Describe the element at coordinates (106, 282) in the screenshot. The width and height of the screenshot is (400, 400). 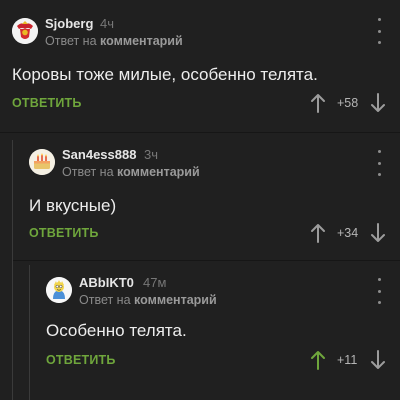
I see `username: ABbIKT0` at that location.